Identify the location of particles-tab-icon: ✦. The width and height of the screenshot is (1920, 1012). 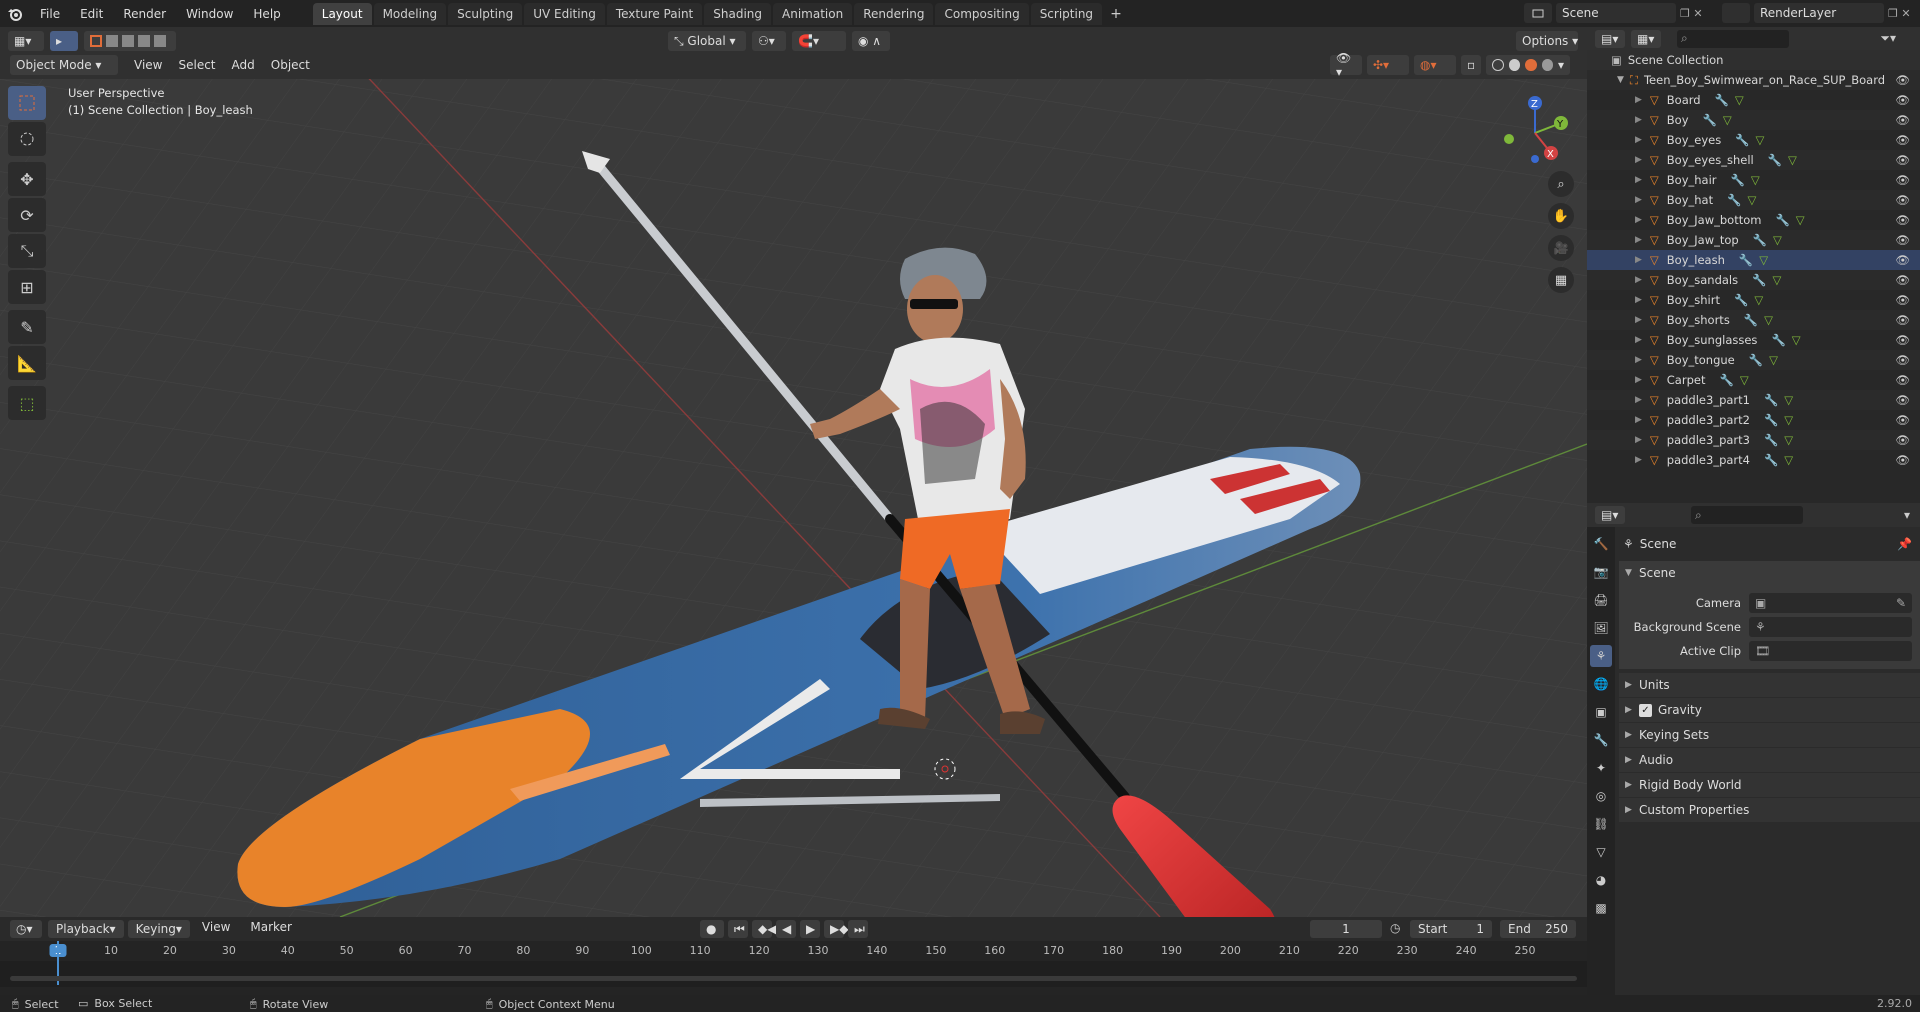
(1601, 768).